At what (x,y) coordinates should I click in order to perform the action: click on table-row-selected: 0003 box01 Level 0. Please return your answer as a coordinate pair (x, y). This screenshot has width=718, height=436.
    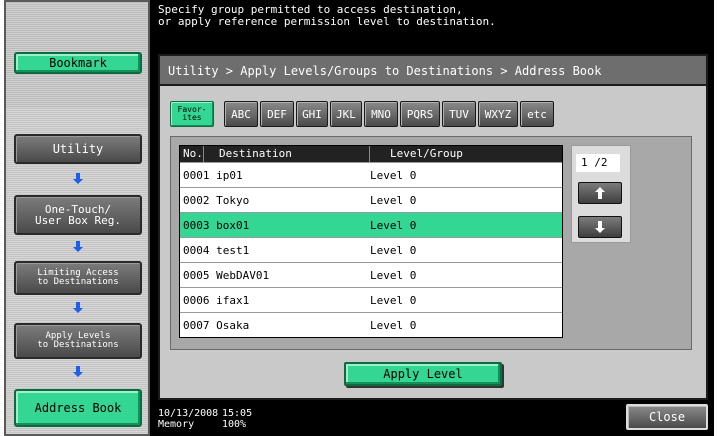
    Looking at the image, I should click on (371, 224).